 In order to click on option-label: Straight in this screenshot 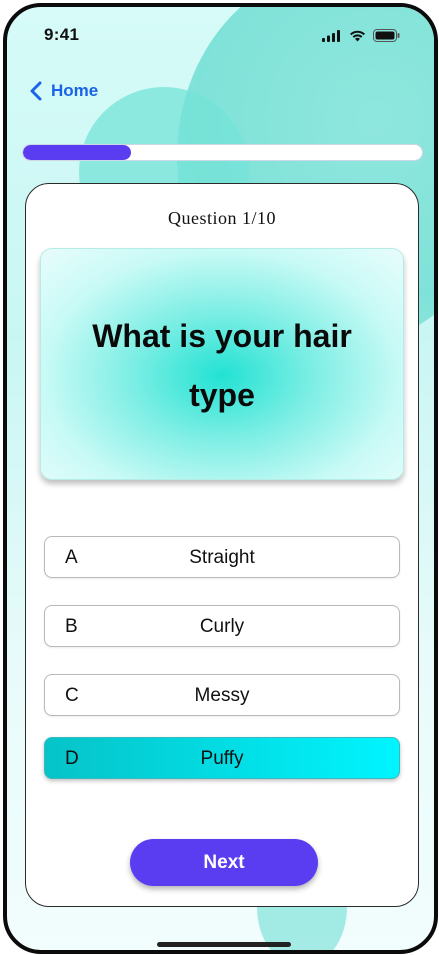, I will do `click(222, 557)`.